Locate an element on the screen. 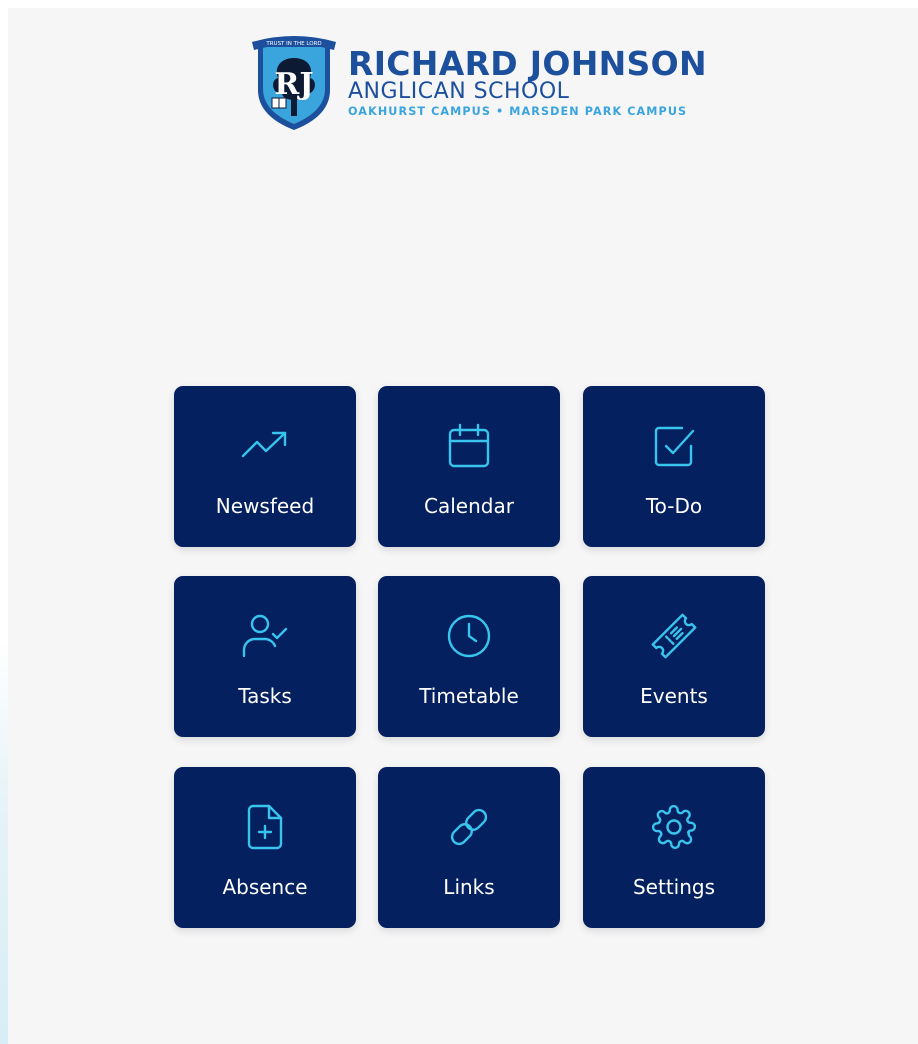 Image resolution: width=918 pixels, height=1044 pixels. school-crest-icon: RJ TRUST IN THE LORD is located at coordinates (294, 83).